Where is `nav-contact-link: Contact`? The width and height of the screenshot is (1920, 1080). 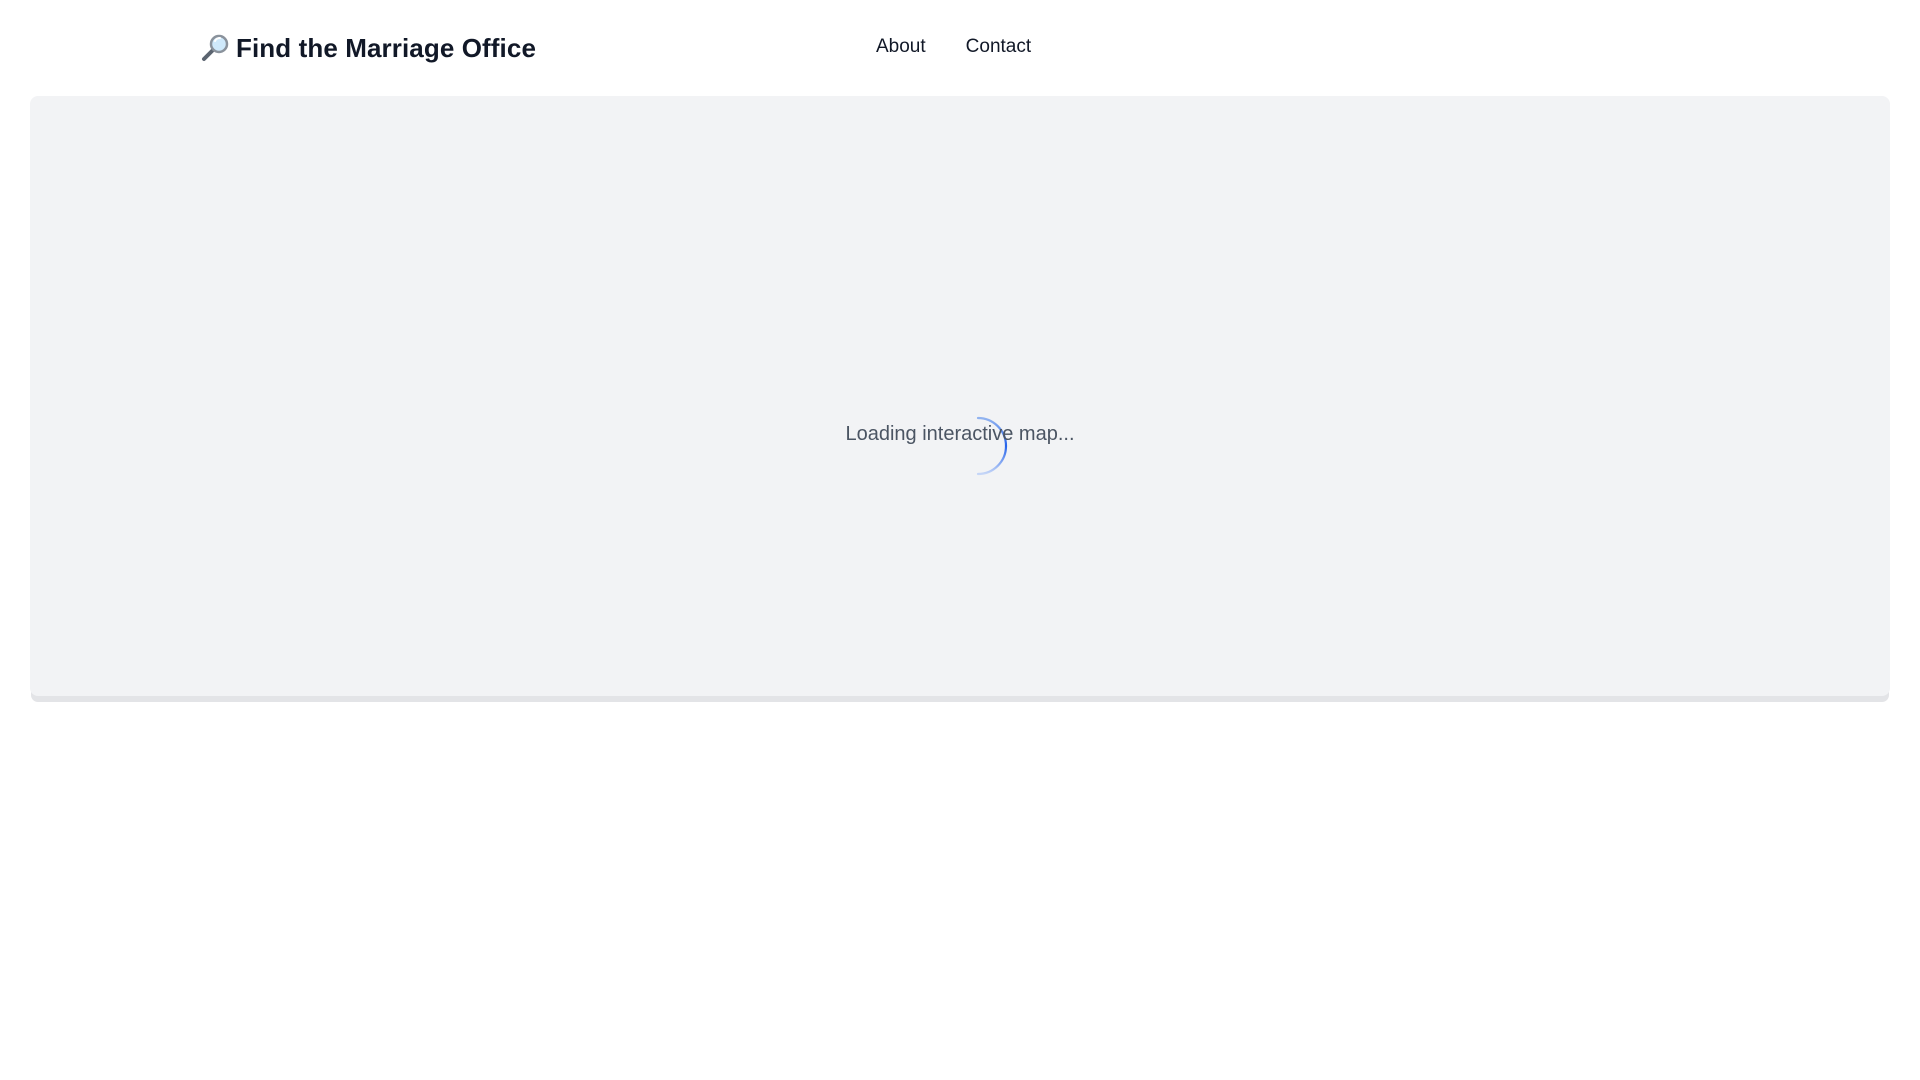
nav-contact-link: Contact is located at coordinates (998, 47).